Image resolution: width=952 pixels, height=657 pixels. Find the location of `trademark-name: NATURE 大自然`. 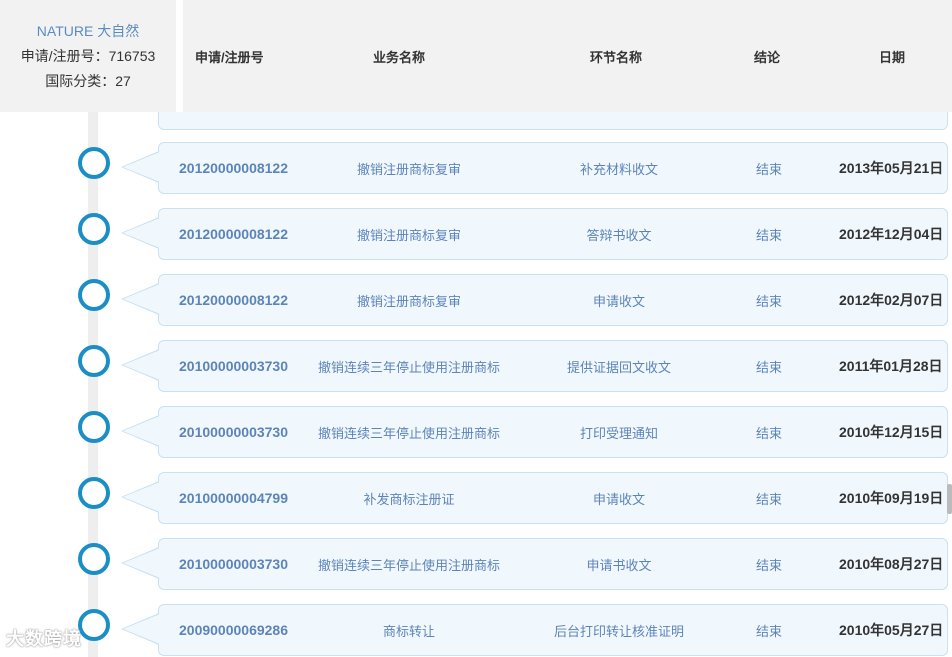

trademark-name: NATURE 大自然 is located at coordinates (88, 30).